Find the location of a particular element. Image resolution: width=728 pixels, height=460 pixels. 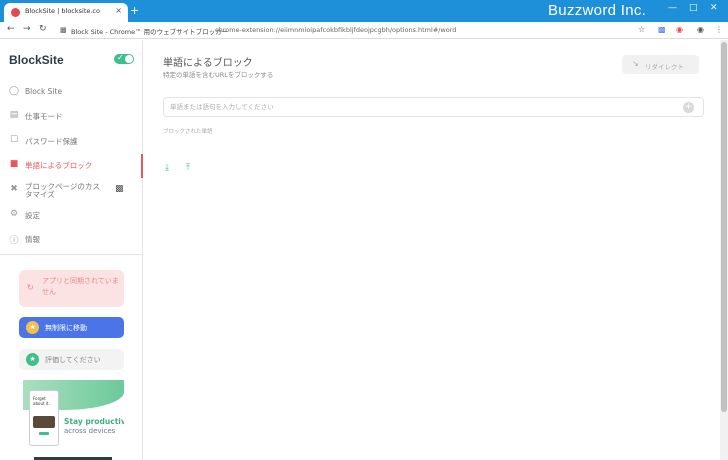

sidebar-item-label: 設定 is located at coordinates (32, 215).